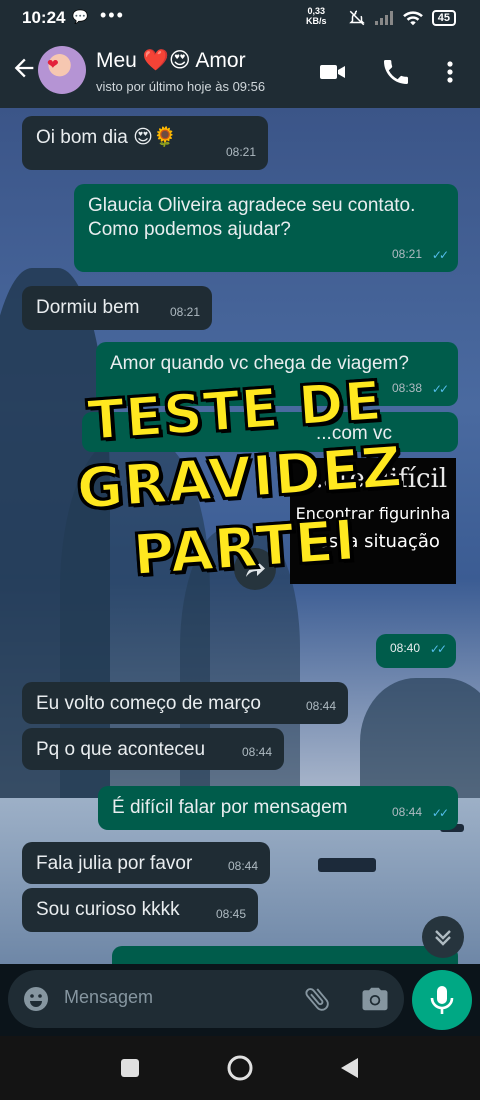 Image resolution: width=480 pixels, height=1100 pixels. I want to click on system-navigation-bar, so click(240, 1068).